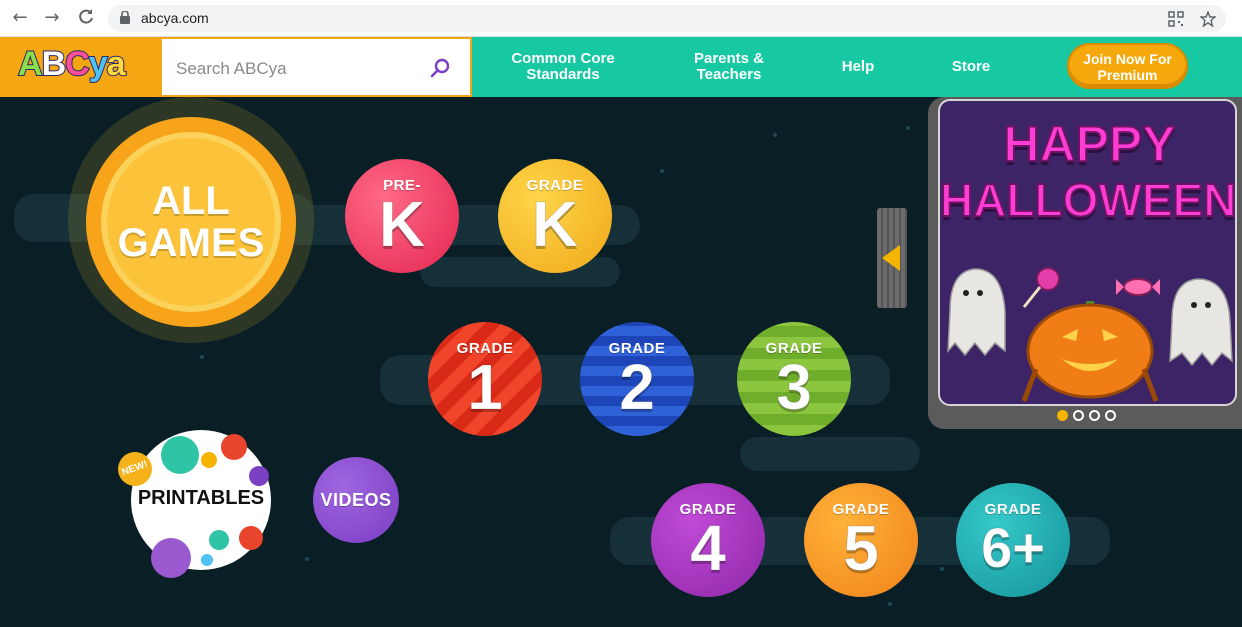 The image size is (1242, 627). What do you see at coordinates (667, 18) in the screenshot?
I see `address-bar: abcya.com` at bounding box center [667, 18].